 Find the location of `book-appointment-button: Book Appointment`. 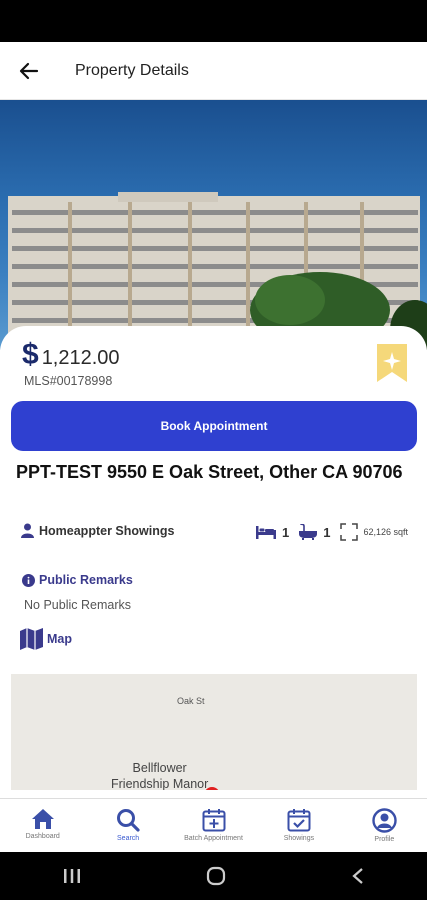

book-appointment-button: Book Appointment is located at coordinates (214, 426).